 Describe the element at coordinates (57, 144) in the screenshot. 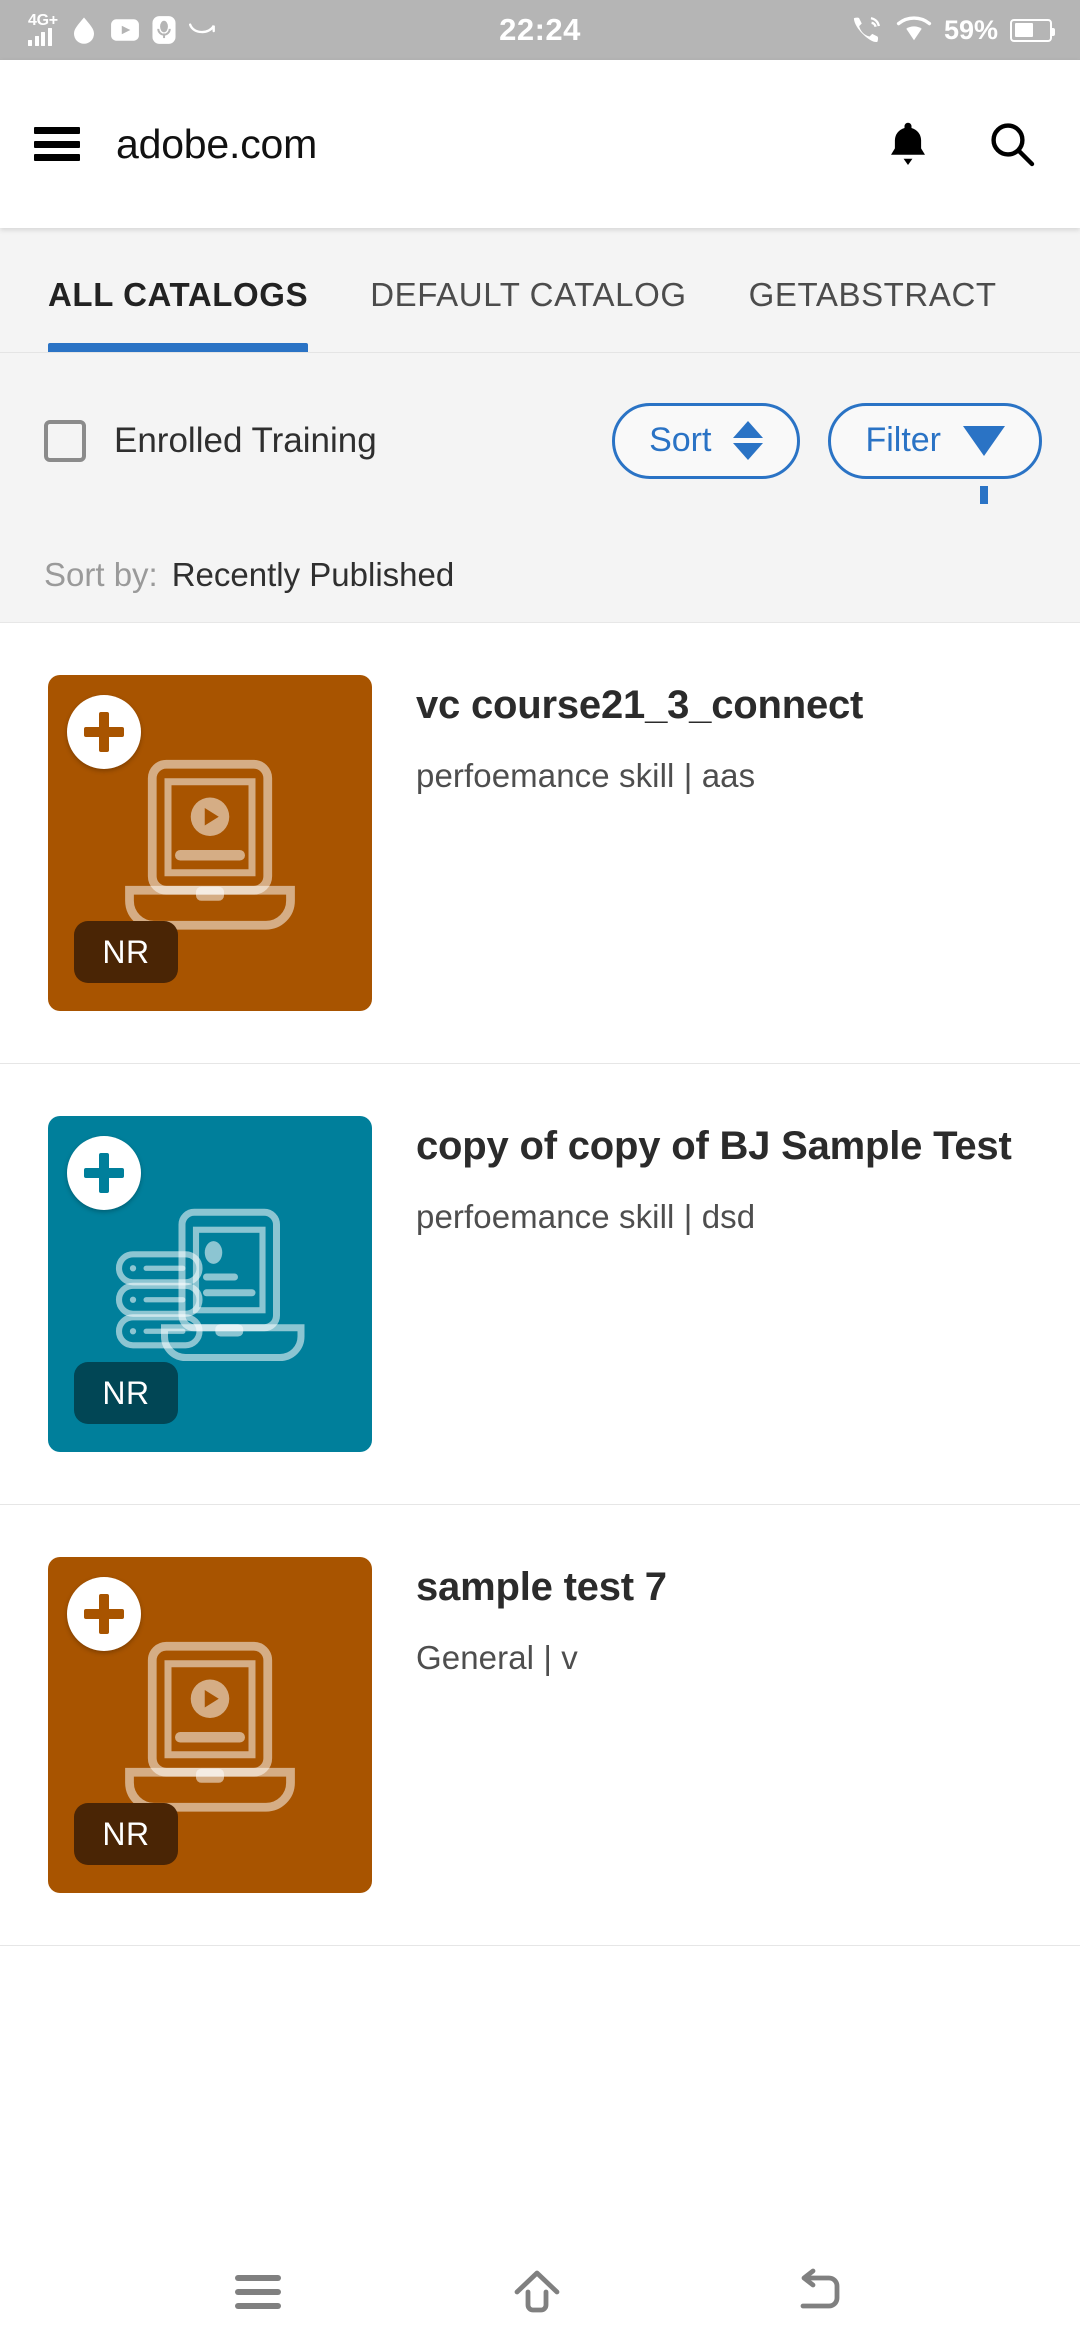

I see `hamburger-menu-icon` at that location.